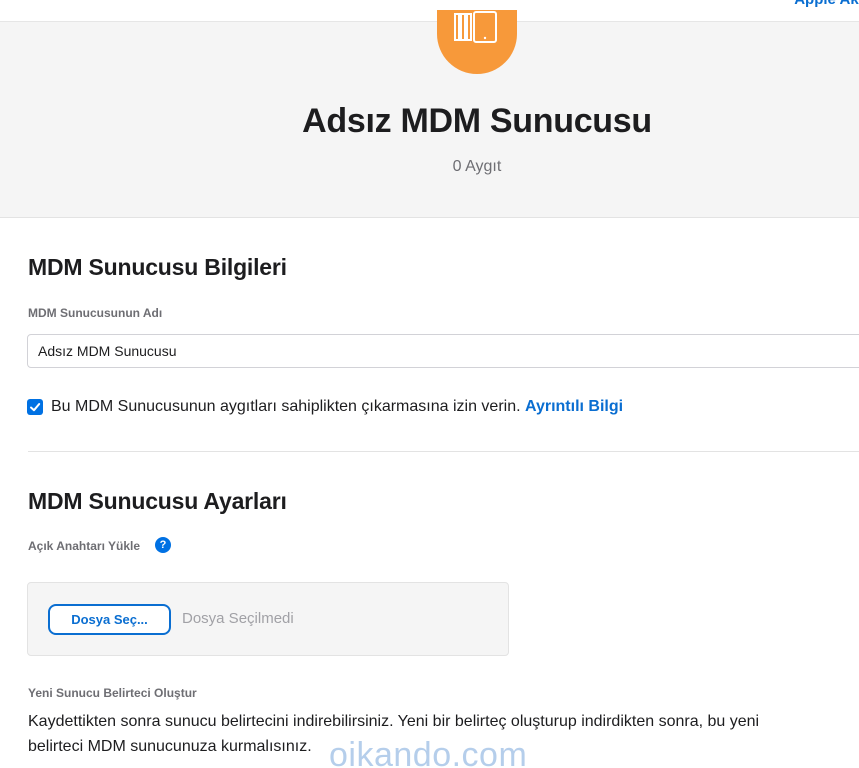 The width and height of the screenshot is (859, 768). I want to click on help-icon: ?, so click(163, 545).